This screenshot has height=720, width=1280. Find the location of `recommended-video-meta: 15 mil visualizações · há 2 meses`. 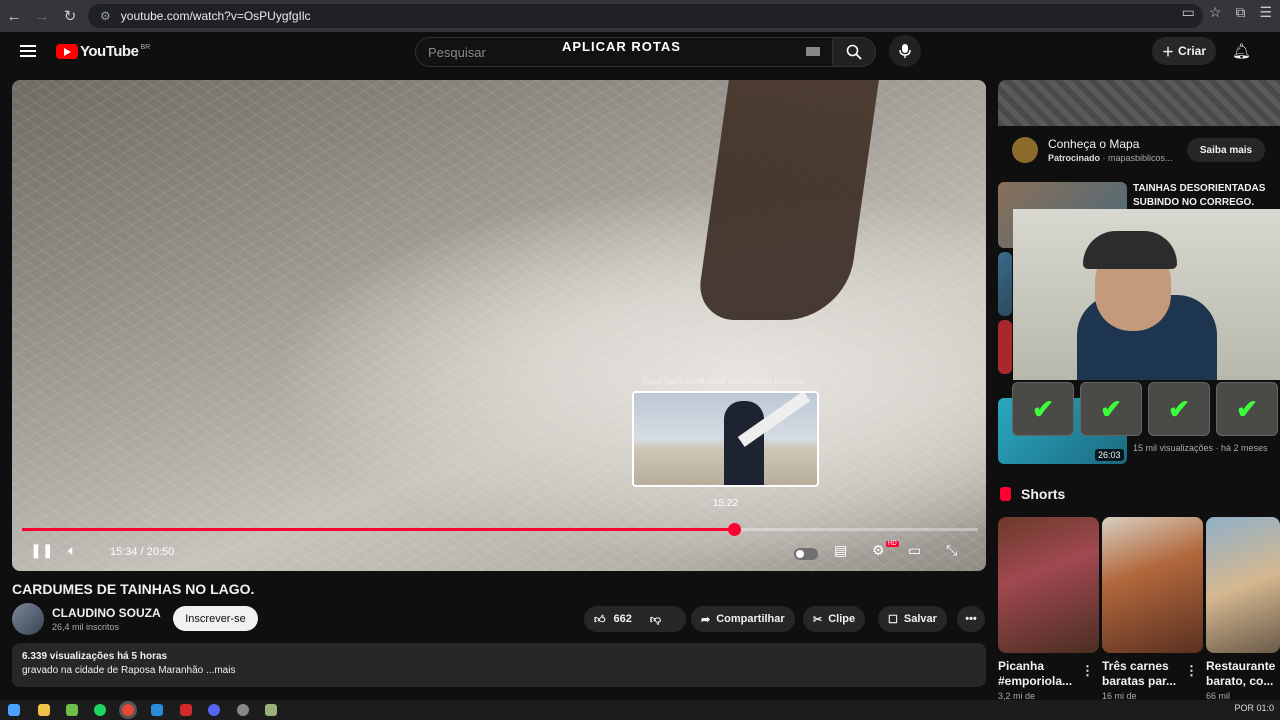

recommended-video-meta: 15 mil visualizações · há 2 meses is located at coordinates (1200, 448).